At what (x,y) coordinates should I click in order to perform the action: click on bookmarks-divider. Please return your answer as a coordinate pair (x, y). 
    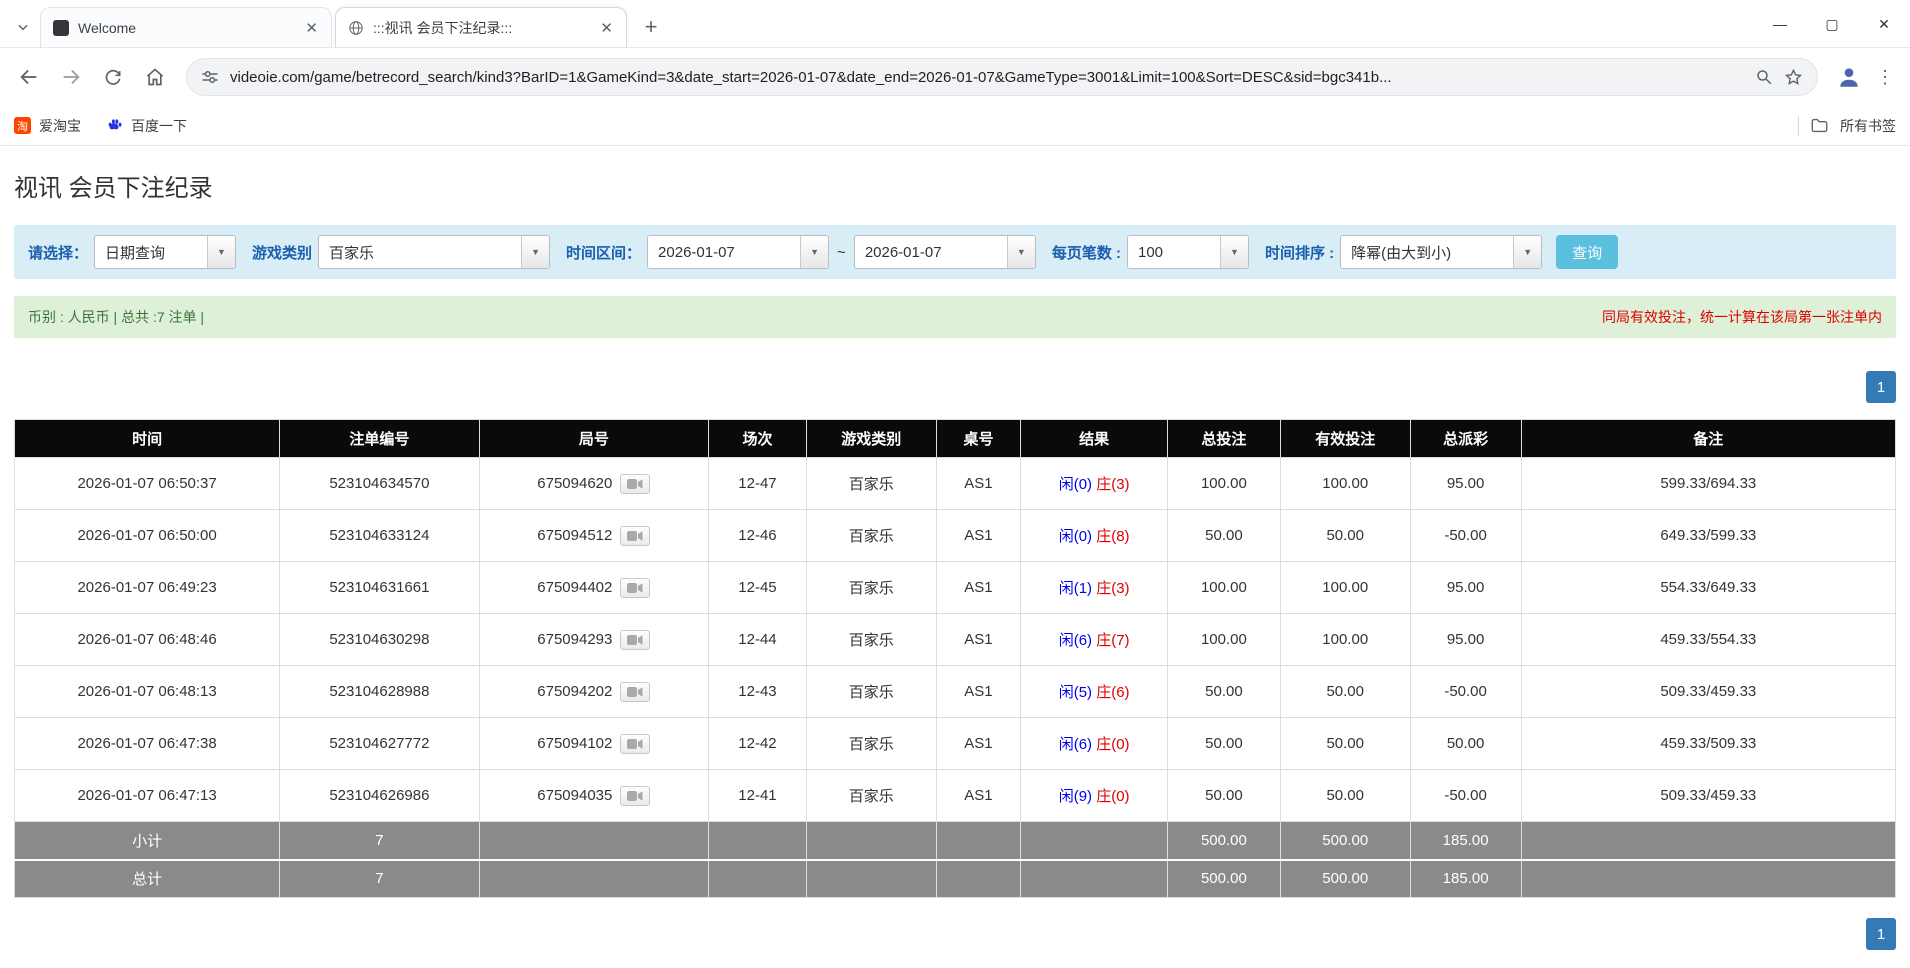
    Looking at the image, I should click on (1798, 125).